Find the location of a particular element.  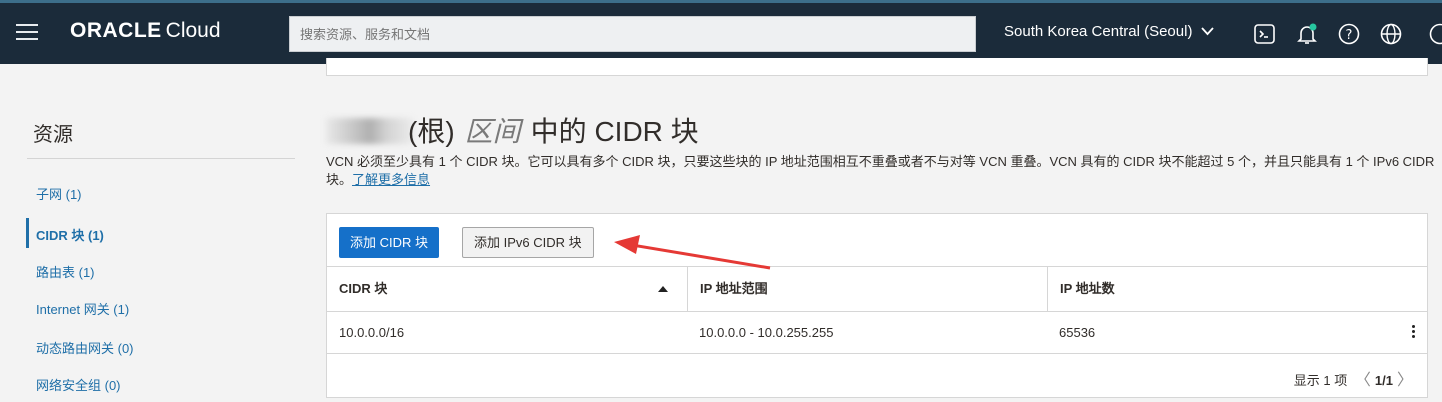

menu-icon is located at coordinates (27, 33).